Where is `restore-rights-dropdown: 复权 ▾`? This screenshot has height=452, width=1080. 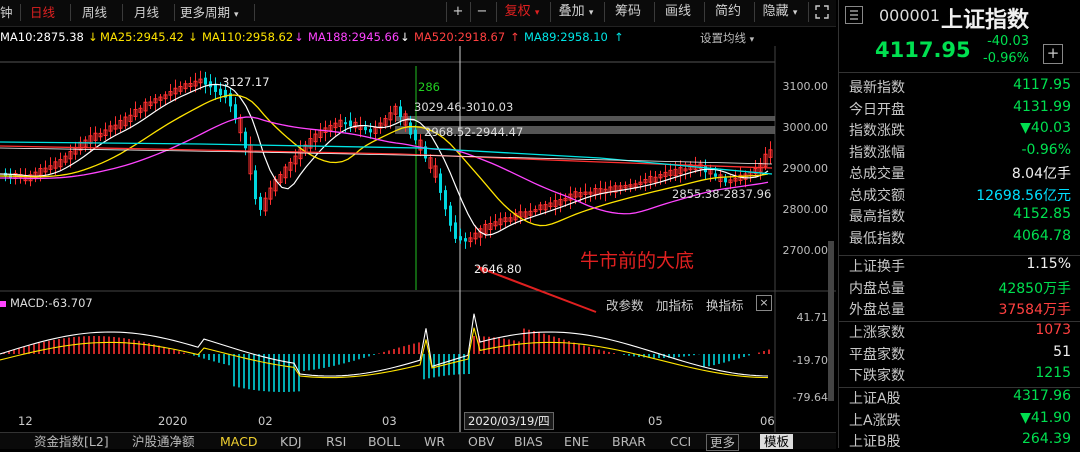 restore-rights-dropdown: 复权 ▾ is located at coordinates (521, 12).